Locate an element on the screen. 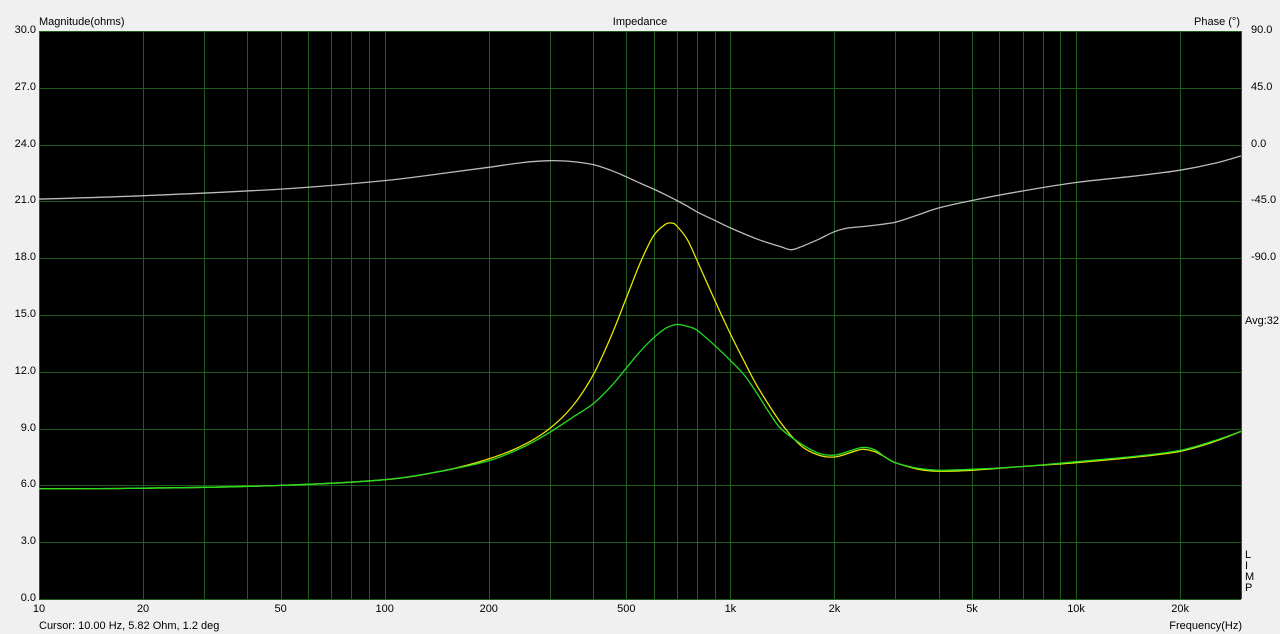 Image resolution: width=1280 pixels, height=634 pixels. x-tick-label: 1k is located at coordinates (730, 609).